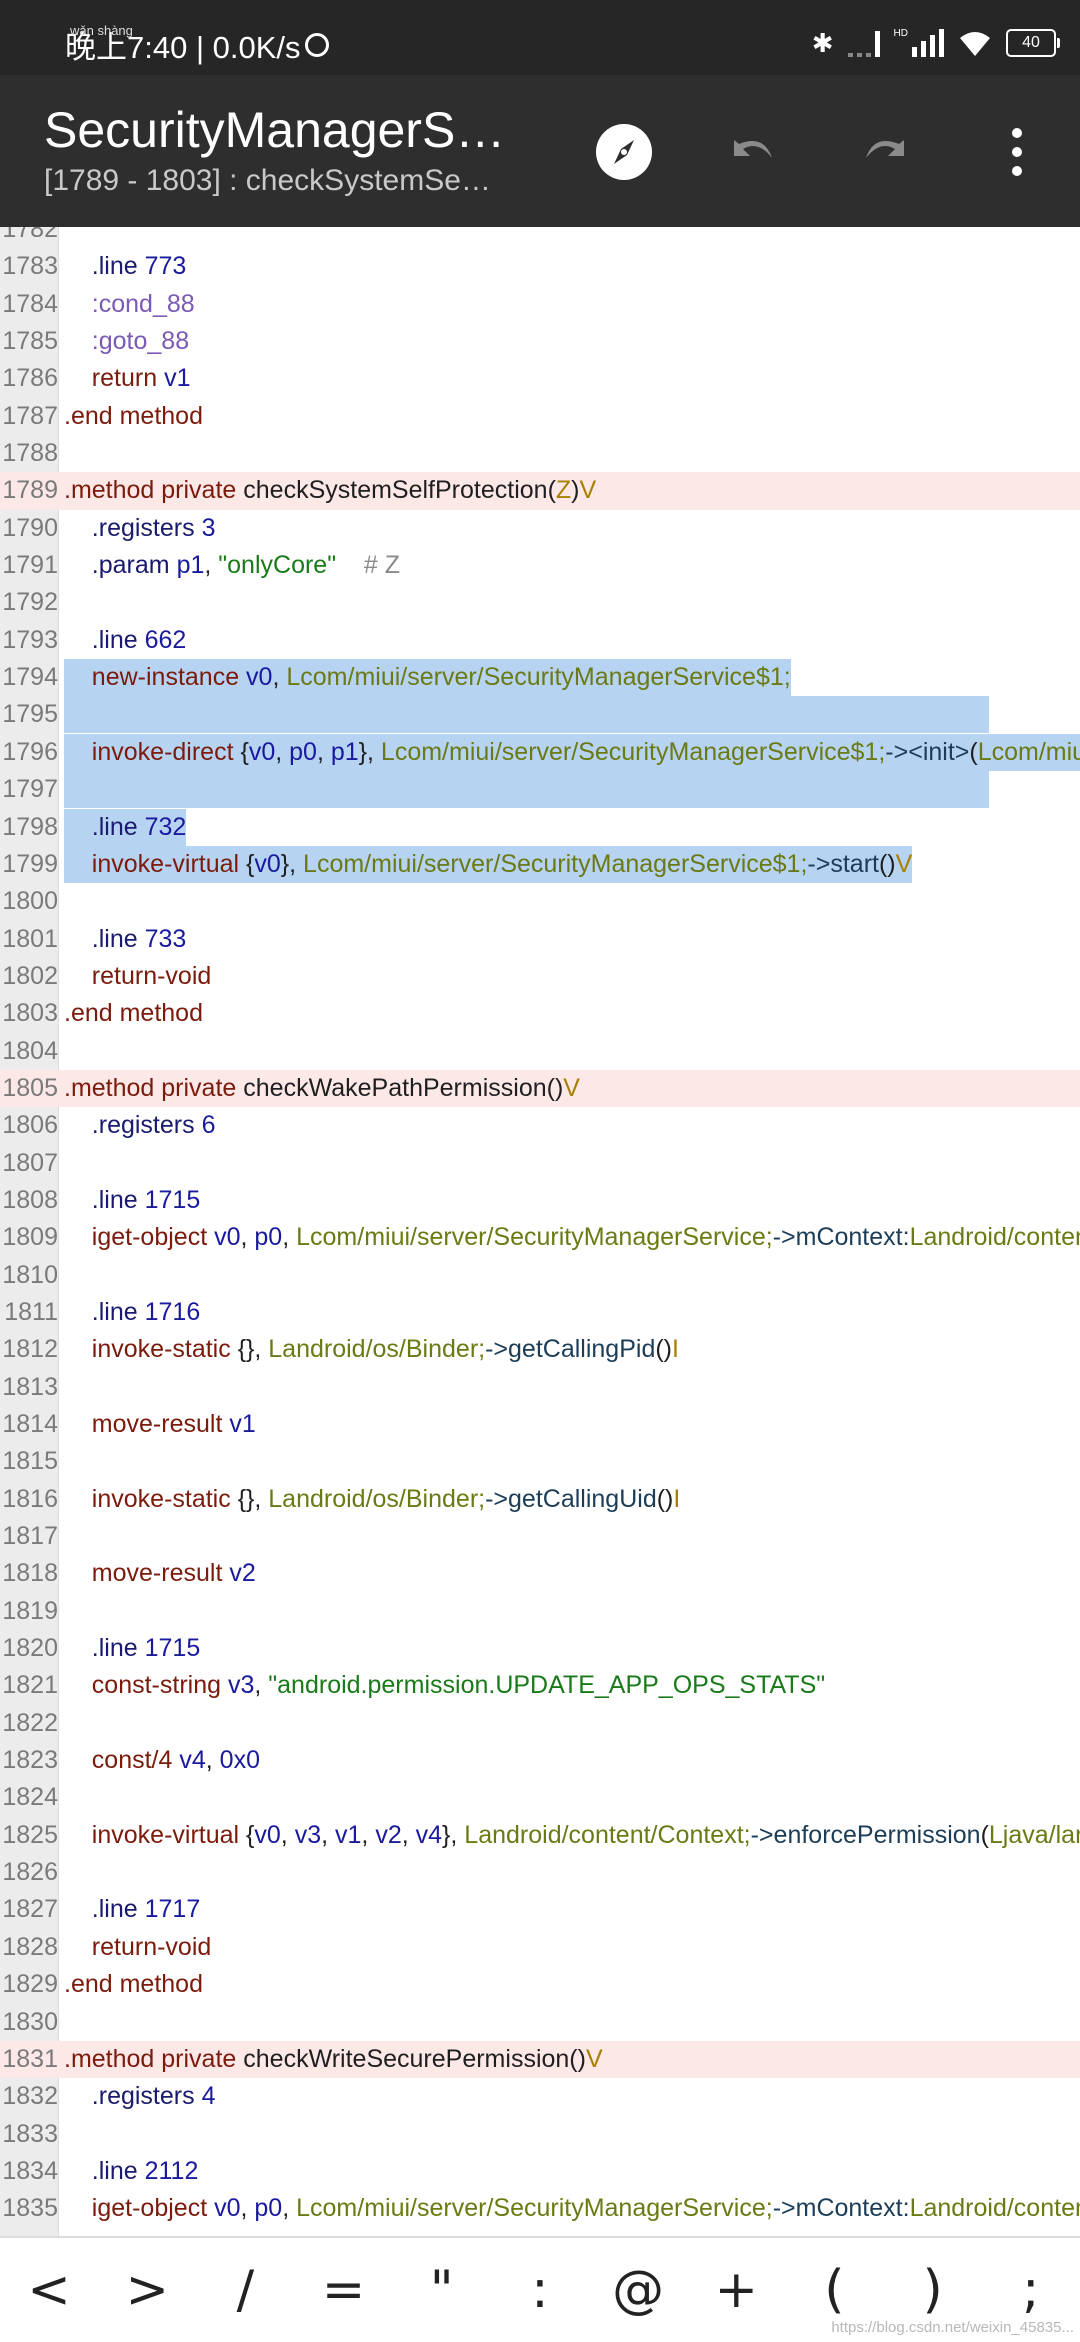  Describe the element at coordinates (540, 2134) in the screenshot. I see `code-line: 1833` at that location.